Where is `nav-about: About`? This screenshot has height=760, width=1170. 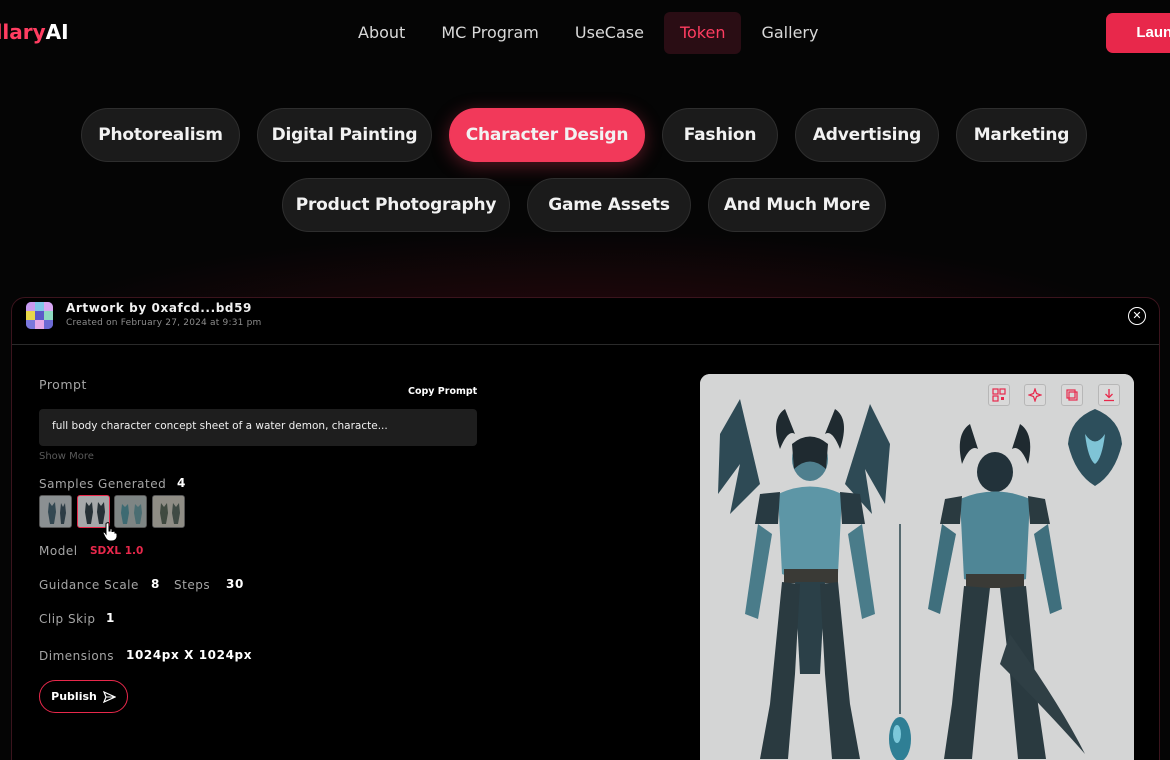
nav-about: About is located at coordinates (381, 33).